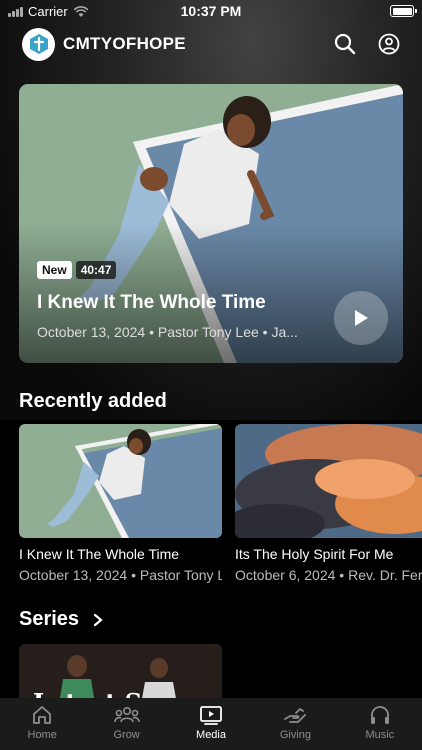 This screenshot has height=750, width=422. I want to click on tab-label: Giving, so click(295, 735).